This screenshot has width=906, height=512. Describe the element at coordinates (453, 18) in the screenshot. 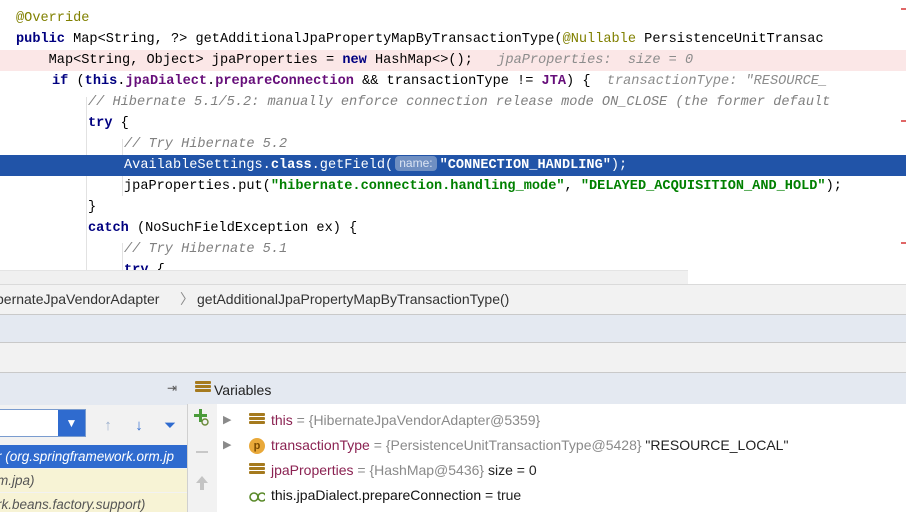

I see `code-line: @Override` at that location.